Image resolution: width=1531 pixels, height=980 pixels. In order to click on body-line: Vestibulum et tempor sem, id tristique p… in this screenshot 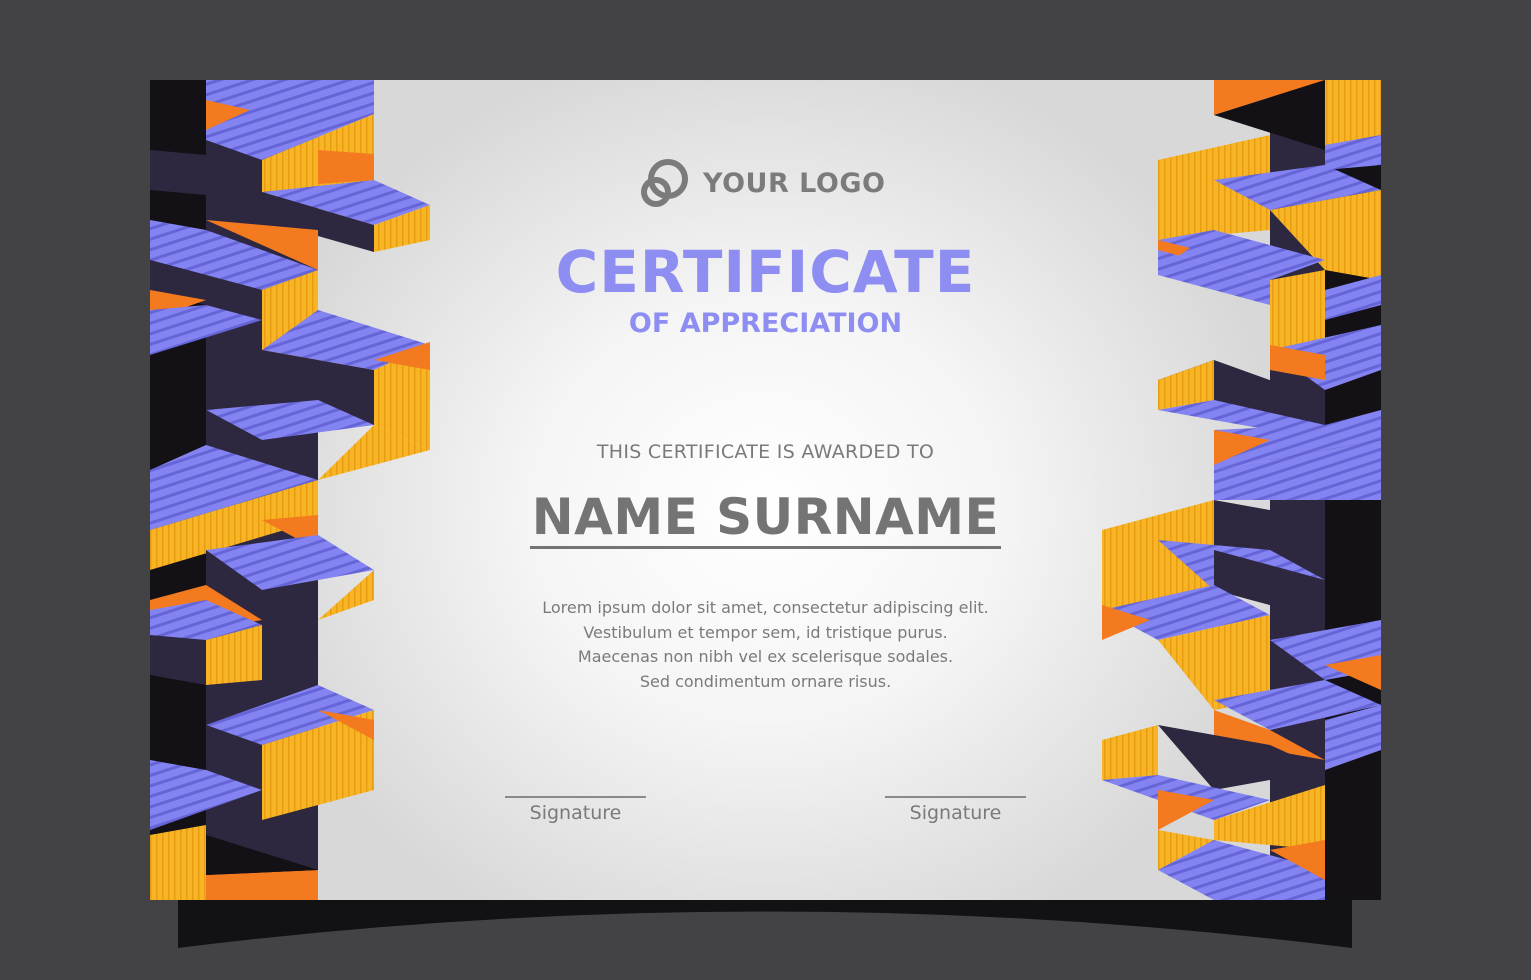, I will do `click(765, 632)`.